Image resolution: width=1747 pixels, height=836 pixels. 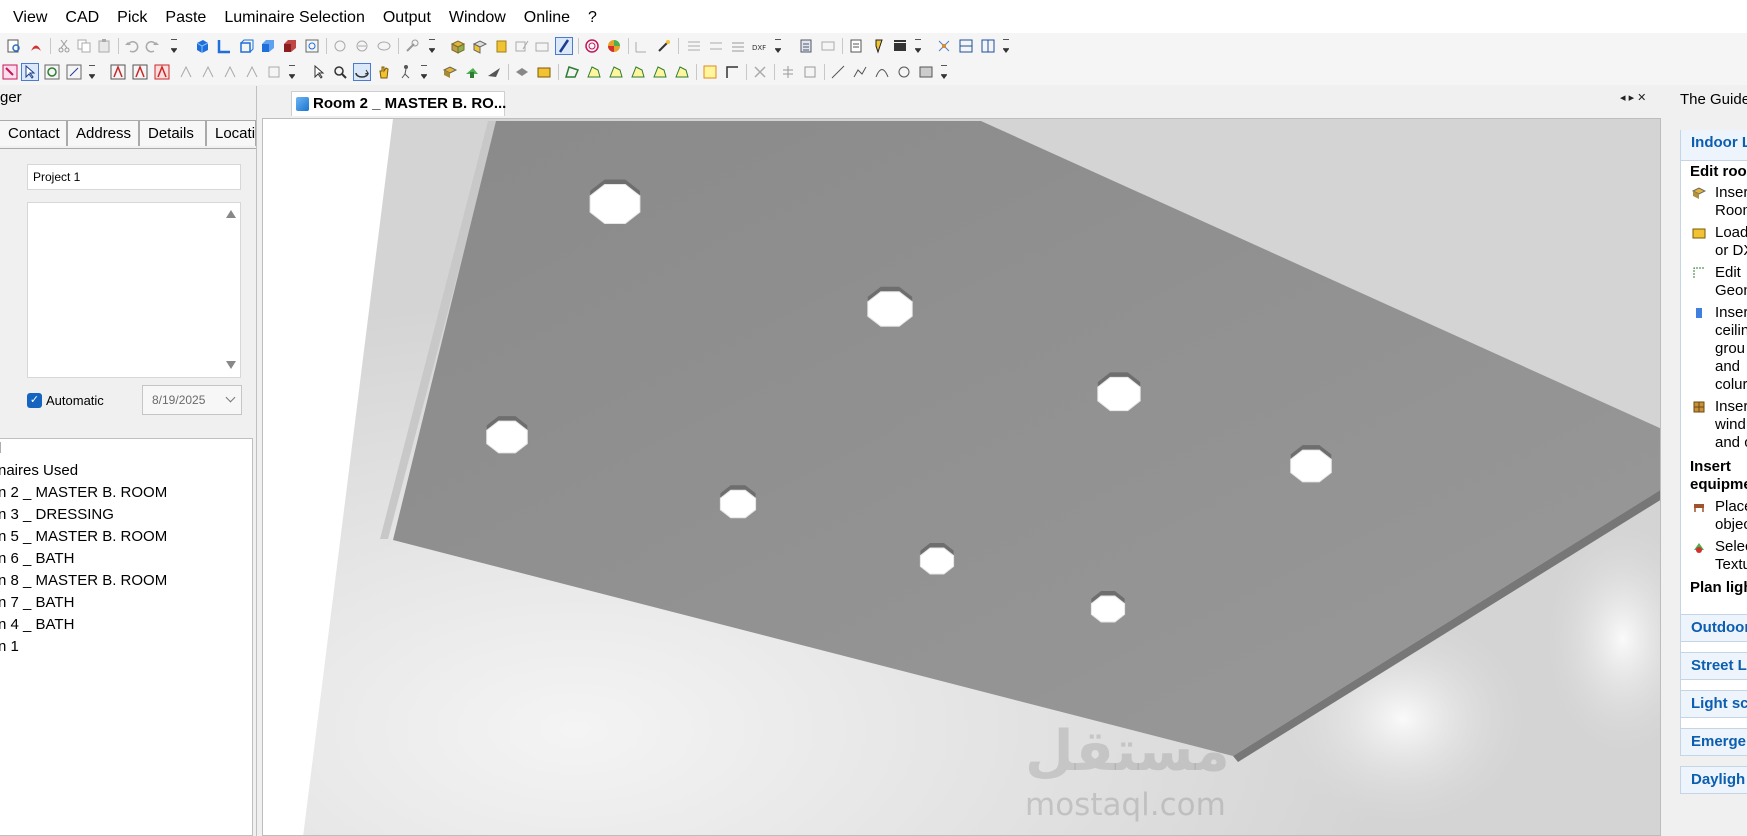 What do you see at coordinates (312, 46) in the screenshot?
I see `zoom-fit-icon` at bounding box center [312, 46].